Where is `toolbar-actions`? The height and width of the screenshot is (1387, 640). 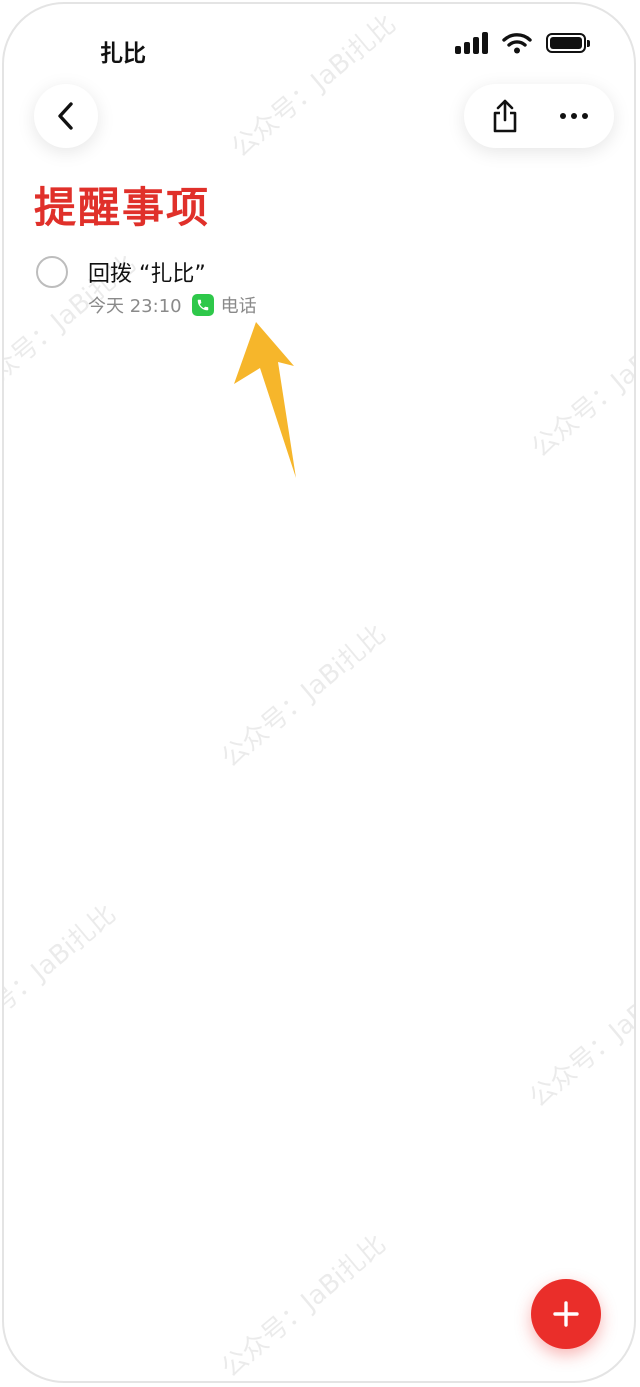 toolbar-actions is located at coordinates (539, 116).